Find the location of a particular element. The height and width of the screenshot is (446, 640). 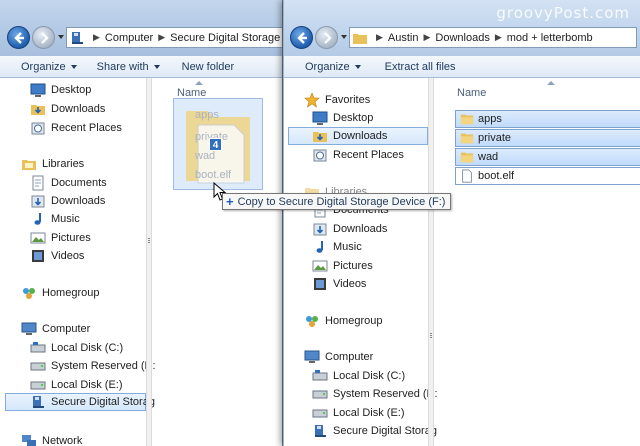

nav-network: Network is located at coordinates (51, 439).